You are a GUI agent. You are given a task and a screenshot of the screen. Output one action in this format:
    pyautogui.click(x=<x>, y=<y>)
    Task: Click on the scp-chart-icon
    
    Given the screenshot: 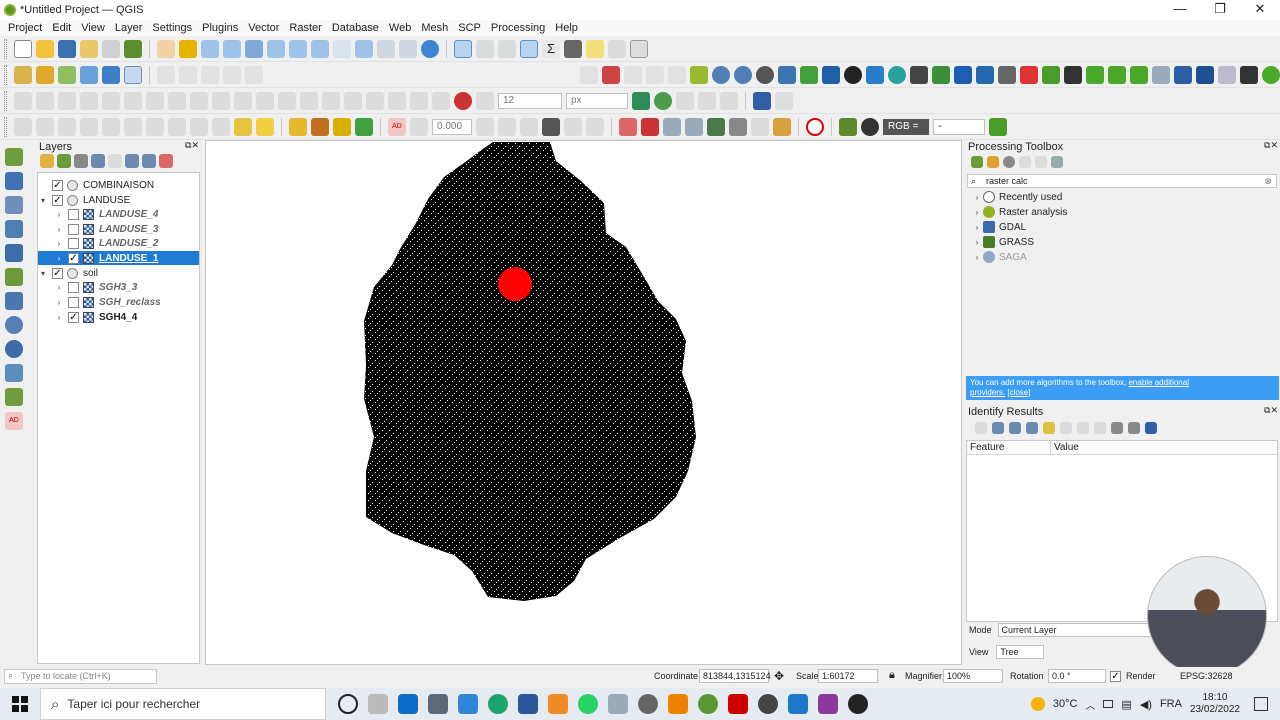 What is the action you would take?
    pyautogui.click(x=320, y=126)
    